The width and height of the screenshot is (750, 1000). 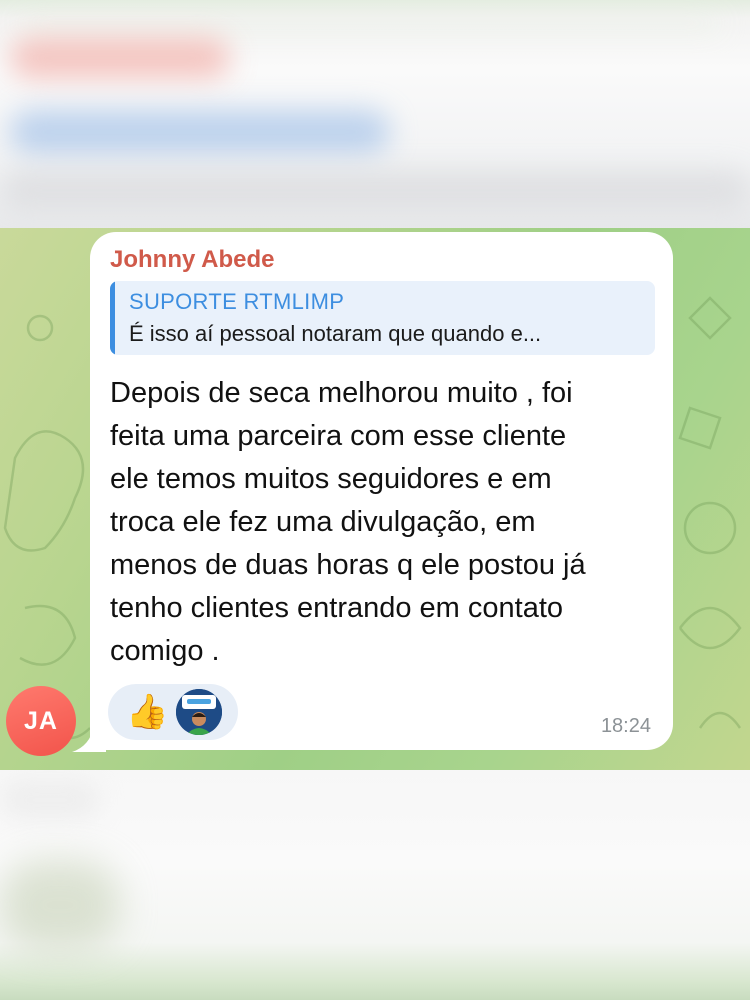 What do you see at coordinates (147, 712) in the screenshot?
I see `thumbs-up-icon: 👍` at bounding box center [147, 712].